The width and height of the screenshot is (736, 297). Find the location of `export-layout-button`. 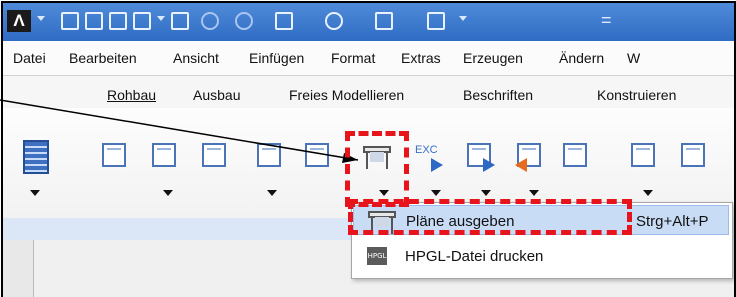

export-layout-button is located at coordinates (481, 157).